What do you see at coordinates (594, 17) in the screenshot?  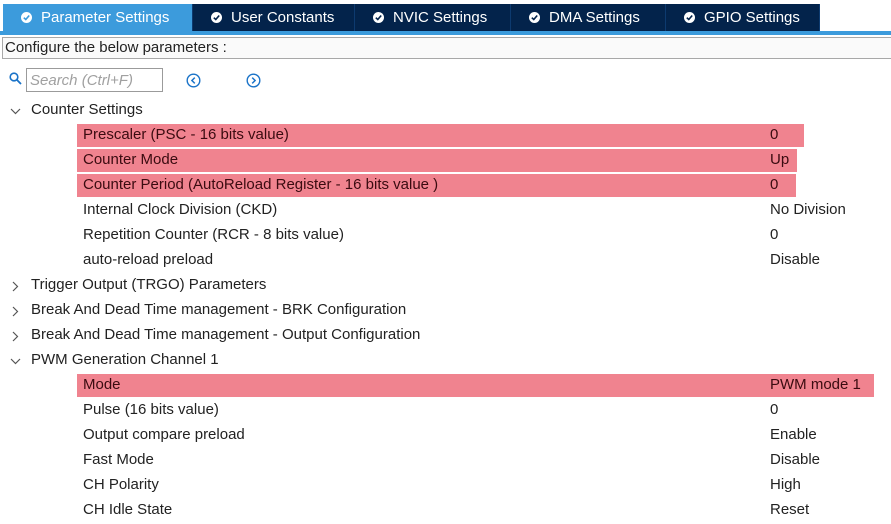 I see `tab-label: DMA Settings` at bounding box center [594, 17].